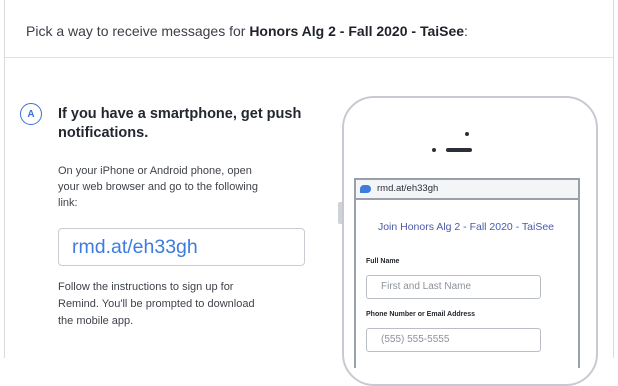 The width and height of the screenshot is (618, 386). I want to click on full-name-field: First and Last Name, so click(453, 287).